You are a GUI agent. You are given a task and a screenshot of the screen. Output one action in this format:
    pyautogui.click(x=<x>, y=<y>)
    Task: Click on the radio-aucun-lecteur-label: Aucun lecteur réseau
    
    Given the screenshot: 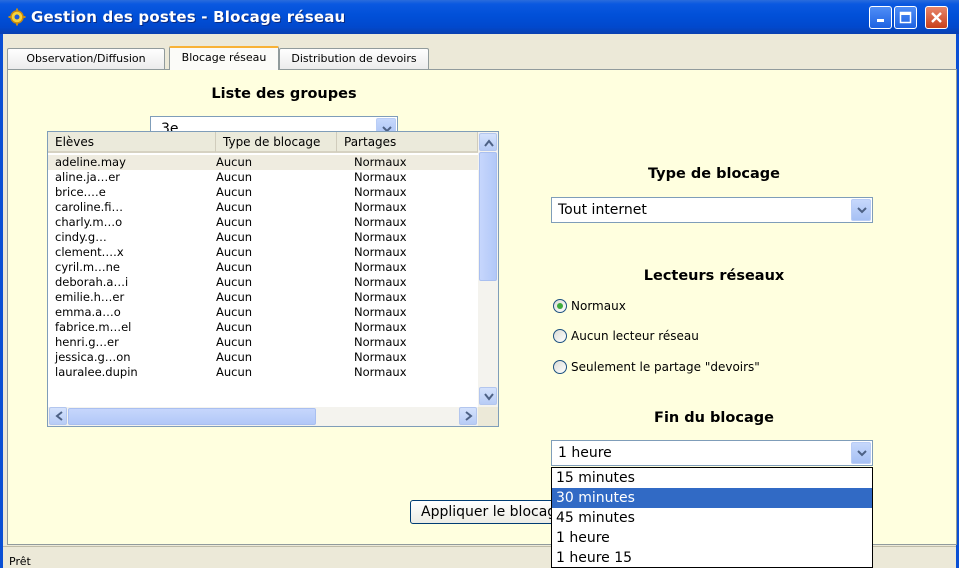 What is the action you would take?
    pyautogui.click(x=635, y=336)
    